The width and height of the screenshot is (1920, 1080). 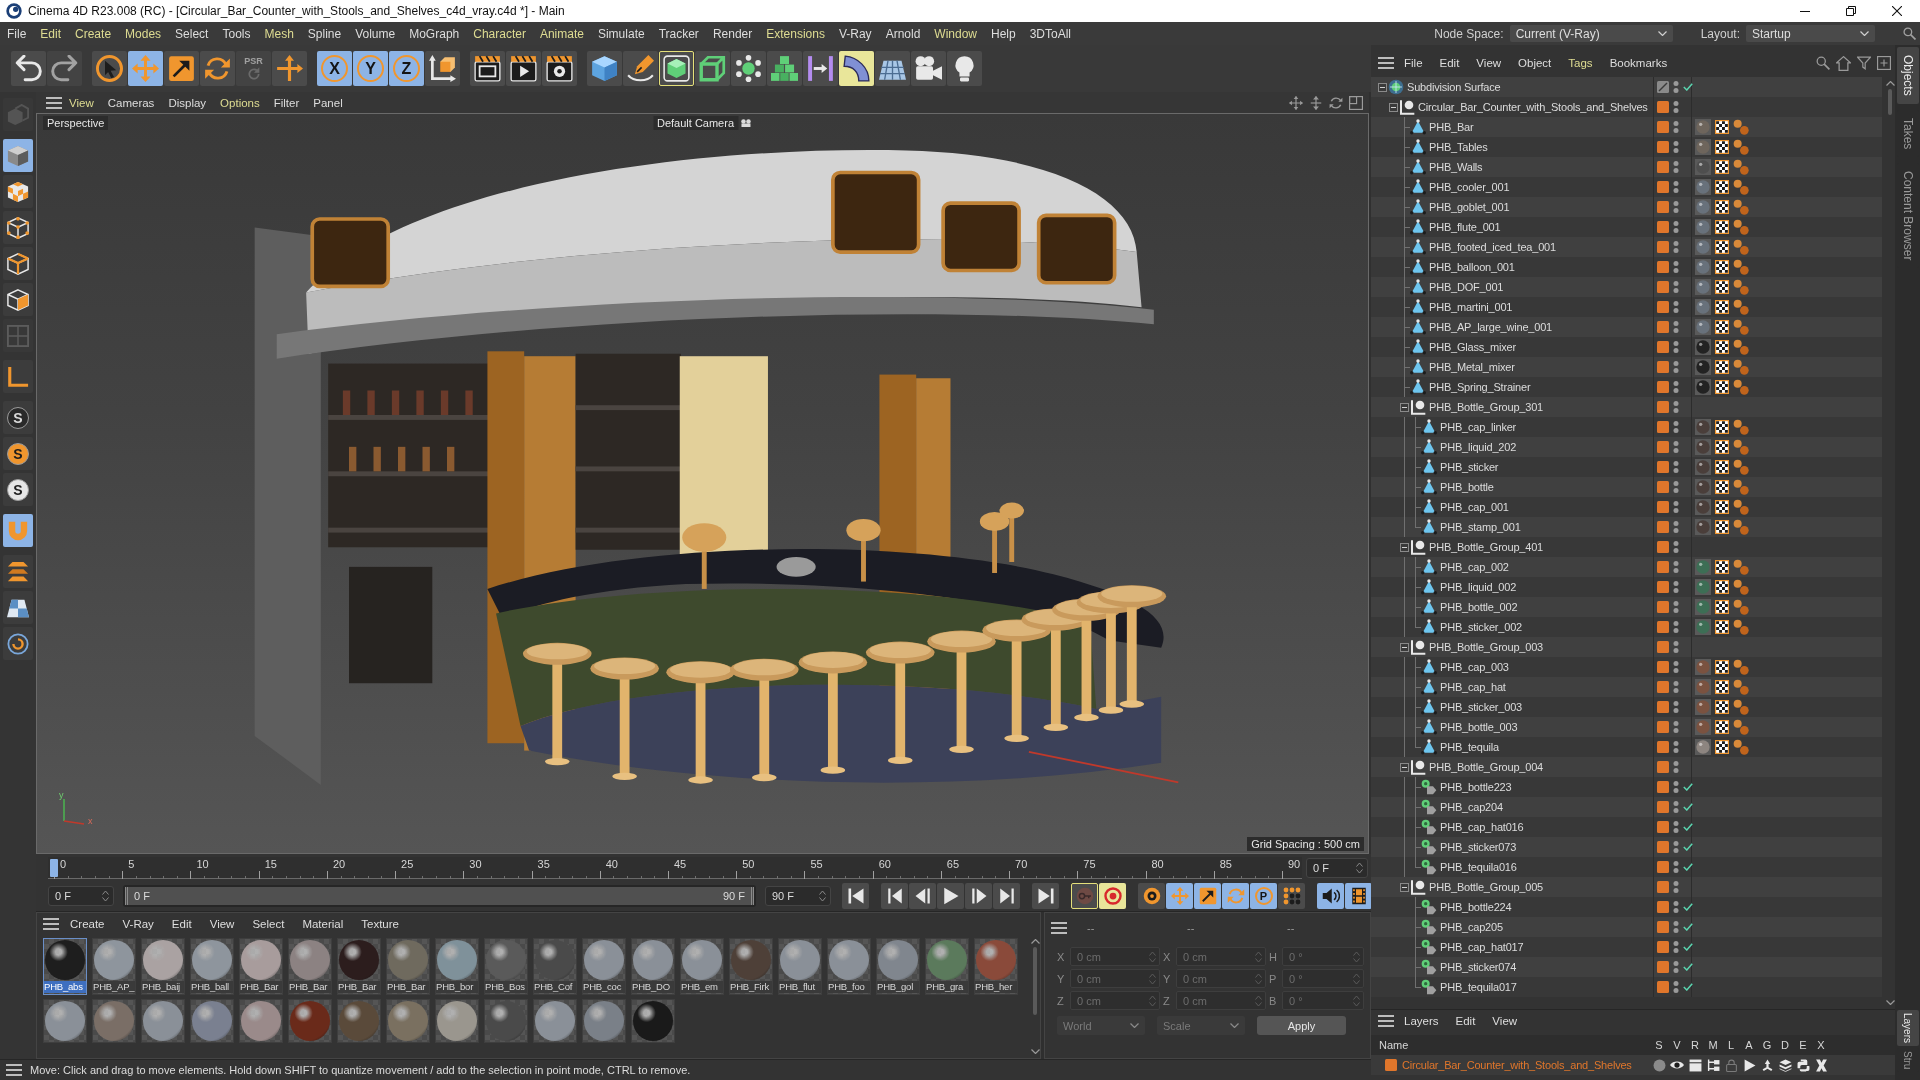 What do you see at coordinates (1843, 63) in the screenshot?
I see `home-icon` at bounding box center [1843, 63].